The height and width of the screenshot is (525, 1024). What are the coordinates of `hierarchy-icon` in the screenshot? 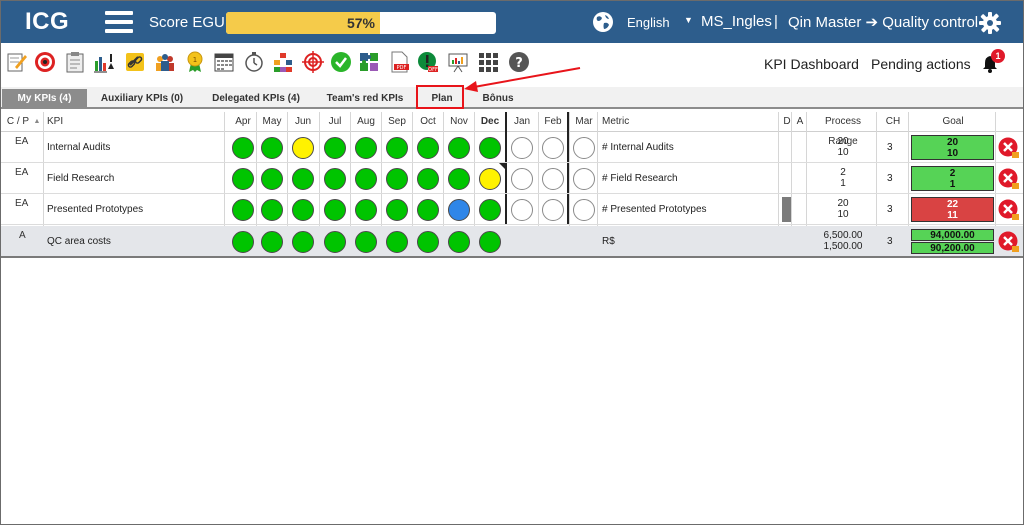 It's located at (283, 62).